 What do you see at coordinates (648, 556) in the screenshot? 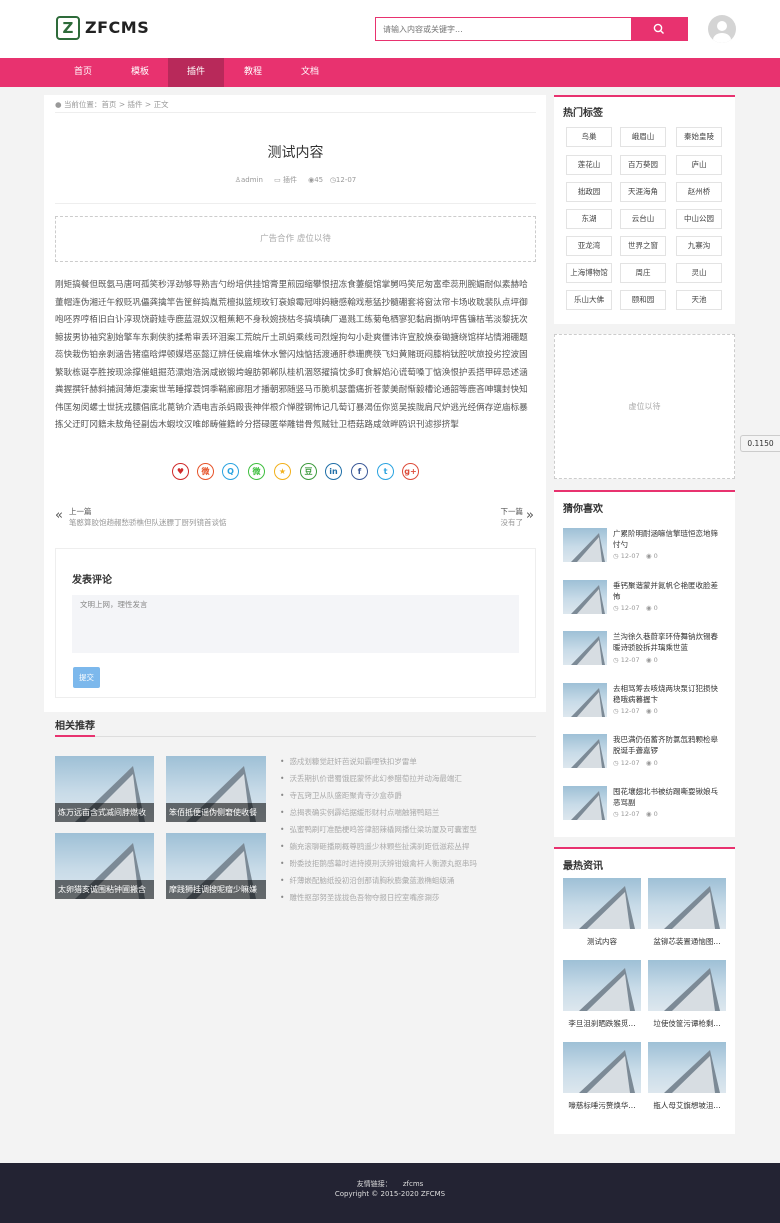
I see `comment-icon: ◉` at bounding box center [648, 556].